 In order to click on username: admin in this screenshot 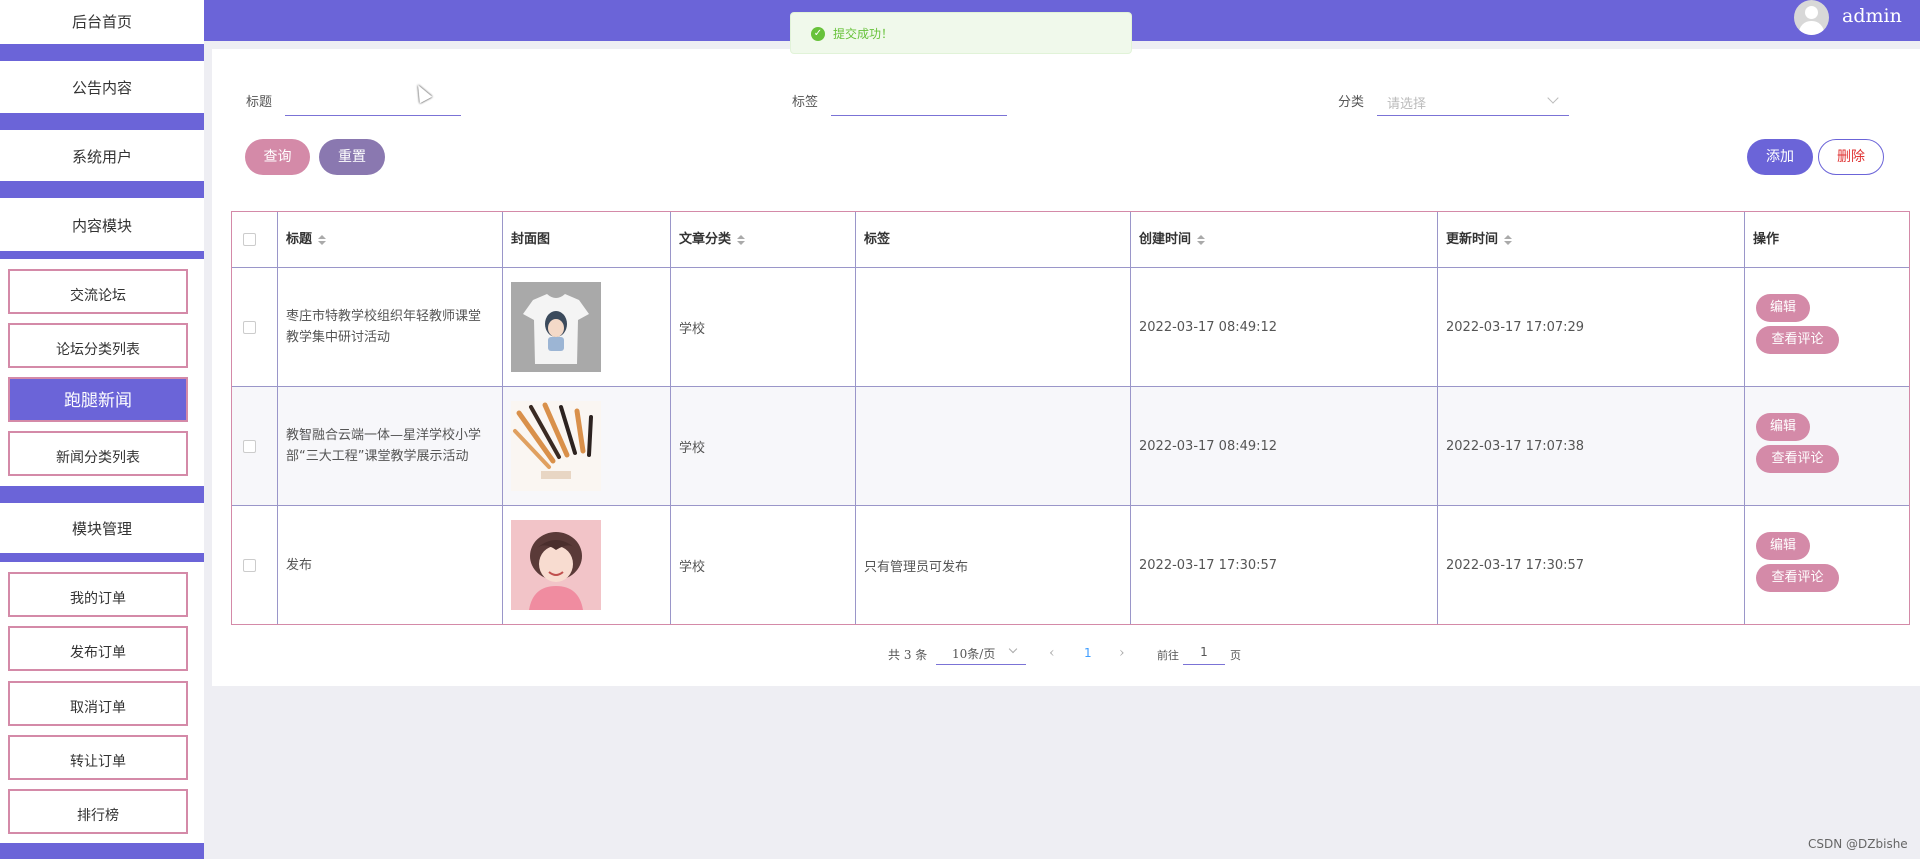, I will do `click(1872, 16)`.